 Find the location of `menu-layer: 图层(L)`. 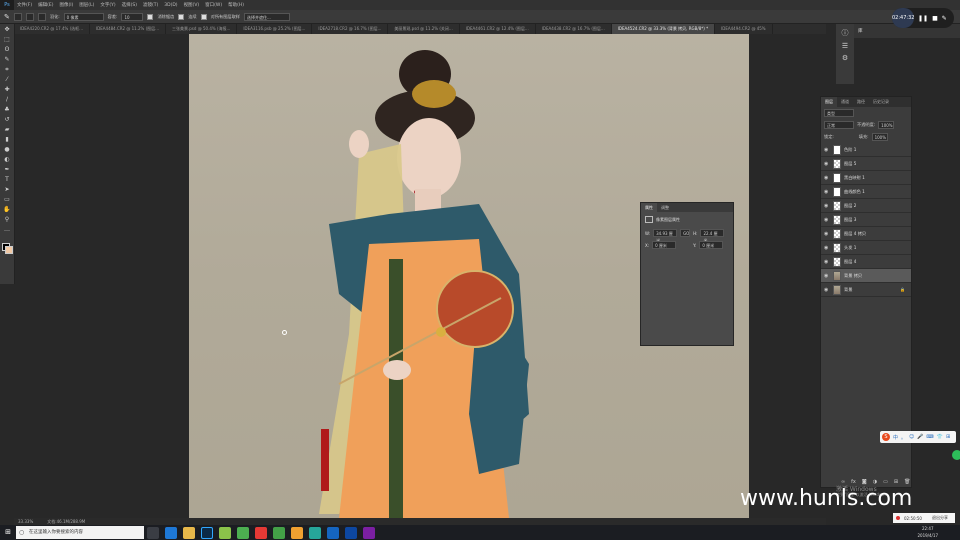

menu-layer: 图层(L) is located at coordinates (86, 5).